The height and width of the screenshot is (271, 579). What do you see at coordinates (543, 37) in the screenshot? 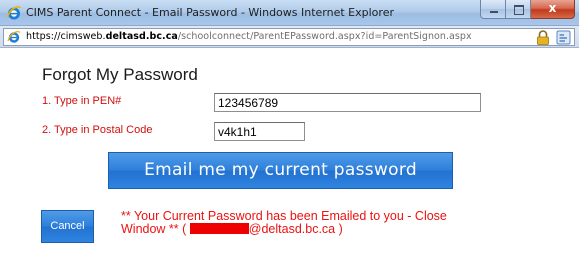
I see `lock-icon` at bounding box center [543, 37].